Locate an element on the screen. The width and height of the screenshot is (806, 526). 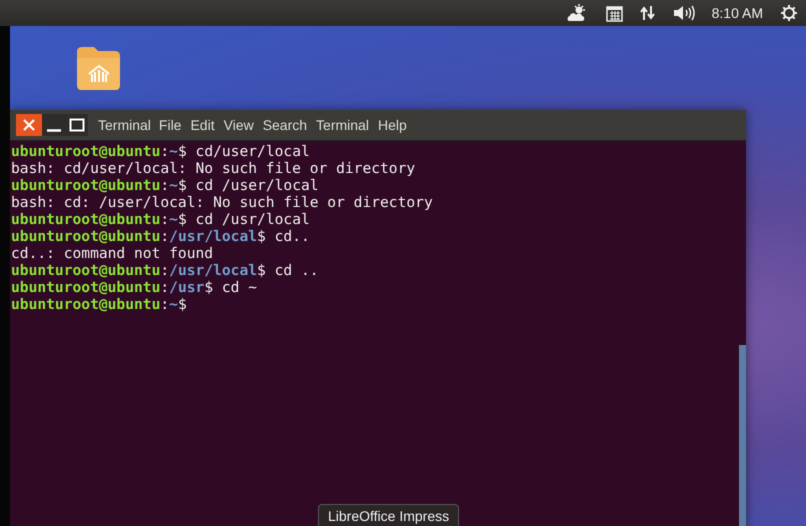
terminal-line: ubunturoot@ubuntu:~$ cd /usr/local is located at coordinates (160, 219).